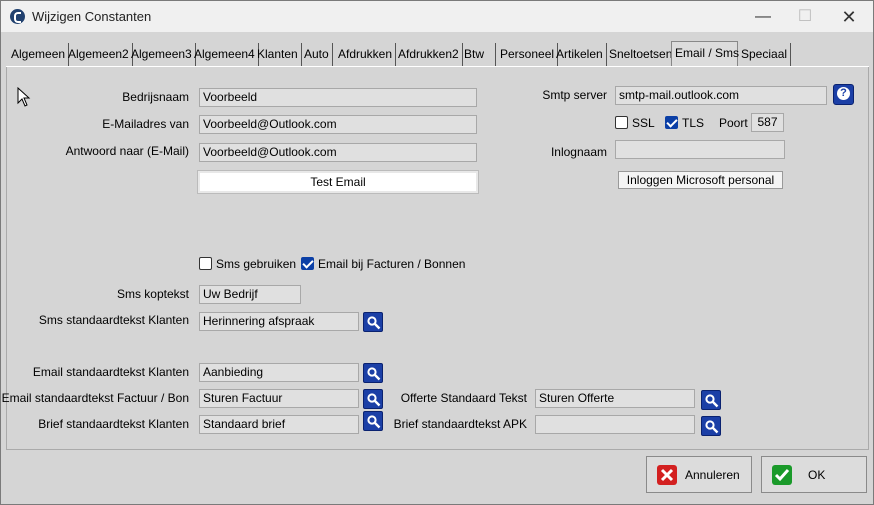  What do you see at coordinates (767, 122) in the screenshot?
I see `poort-field: 587` at bounding box center [767, 122].